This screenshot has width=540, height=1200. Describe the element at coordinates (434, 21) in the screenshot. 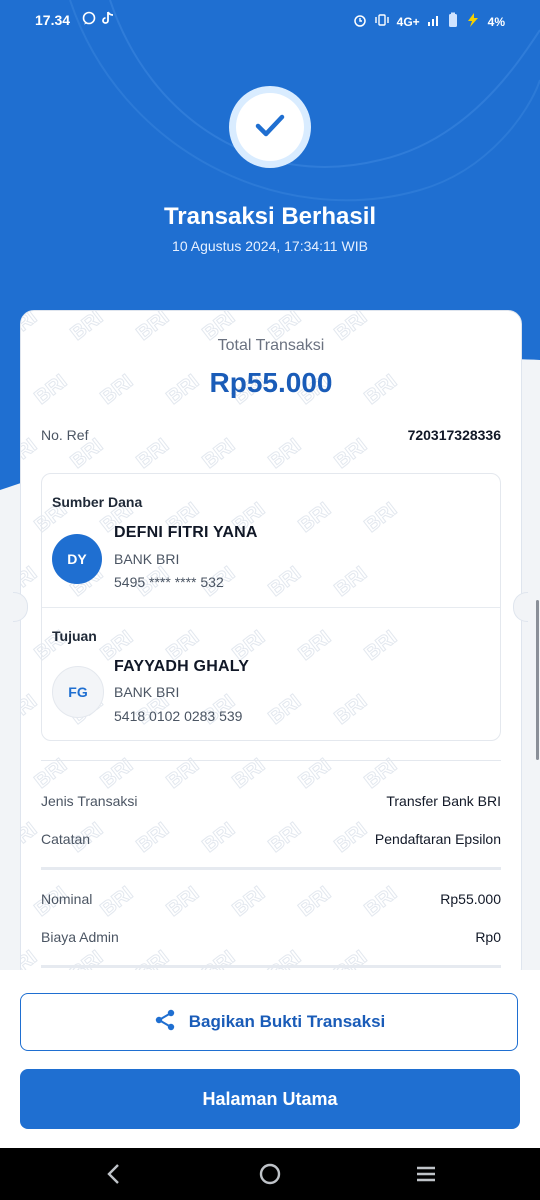

I see `signal-icon` at that location.